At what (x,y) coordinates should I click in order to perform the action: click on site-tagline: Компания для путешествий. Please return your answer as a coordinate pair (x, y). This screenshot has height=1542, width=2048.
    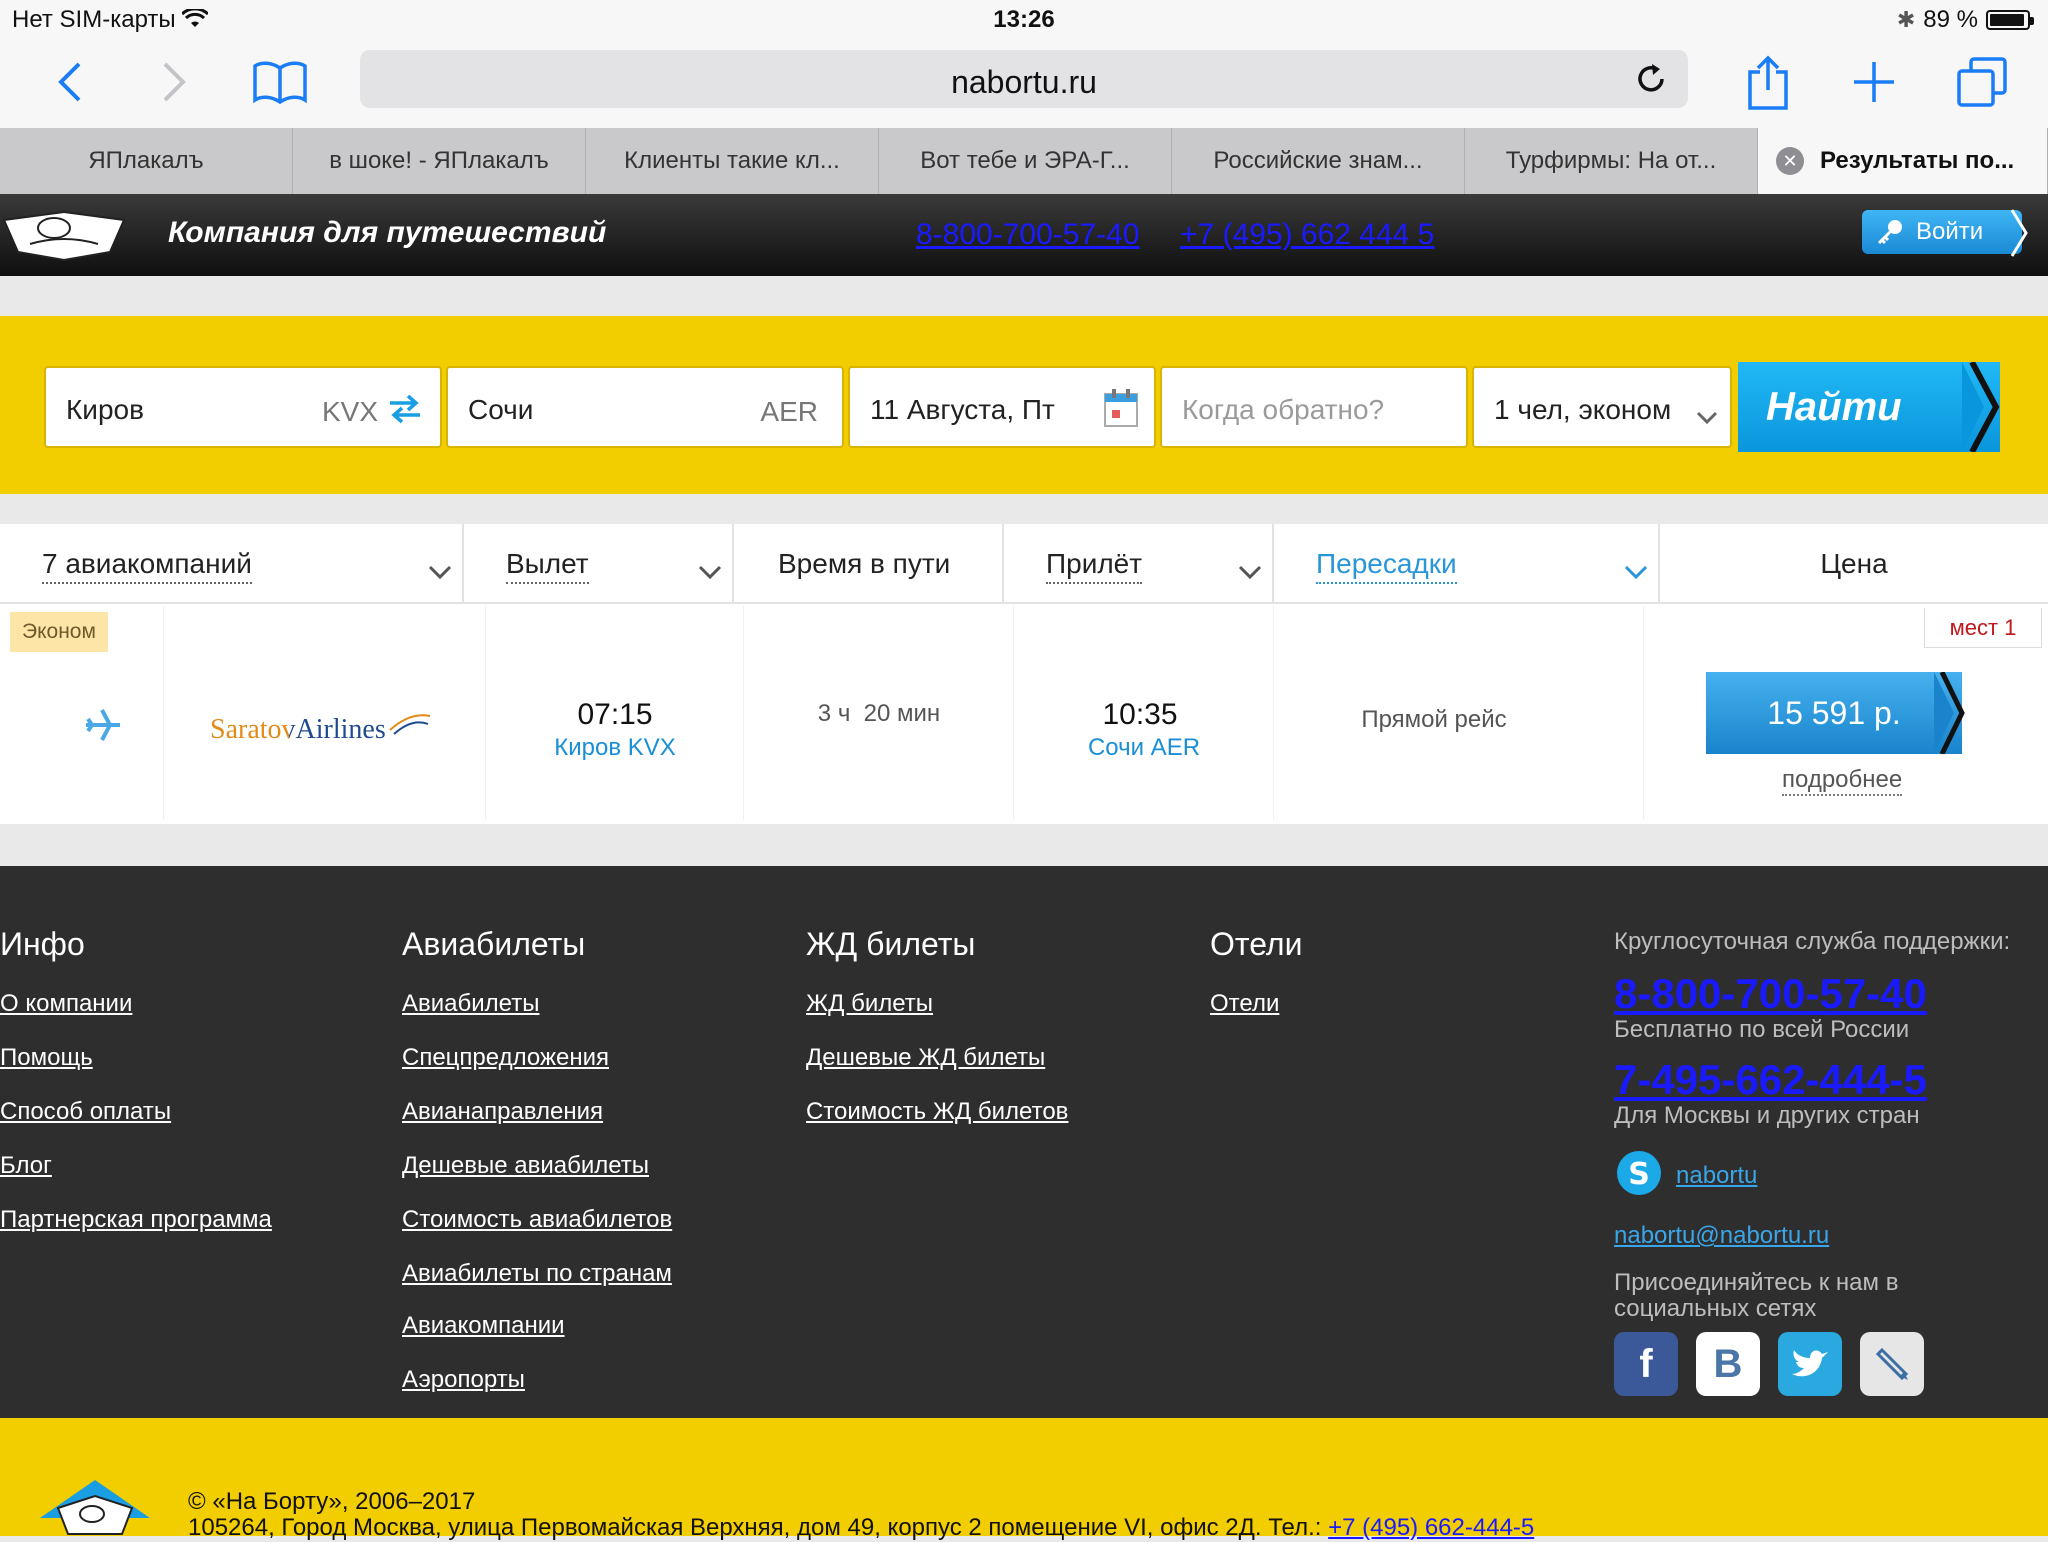
    Looking at the image, I should click on (387, 232).